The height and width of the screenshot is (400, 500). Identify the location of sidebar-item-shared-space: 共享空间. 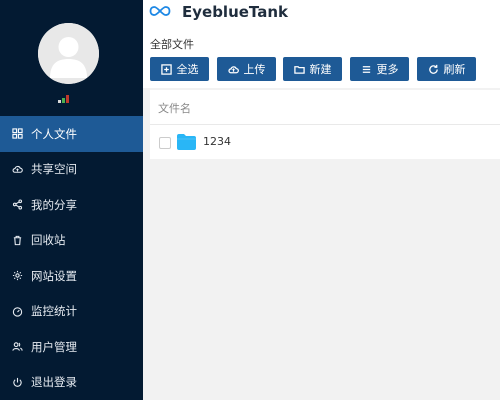
(71, 170).